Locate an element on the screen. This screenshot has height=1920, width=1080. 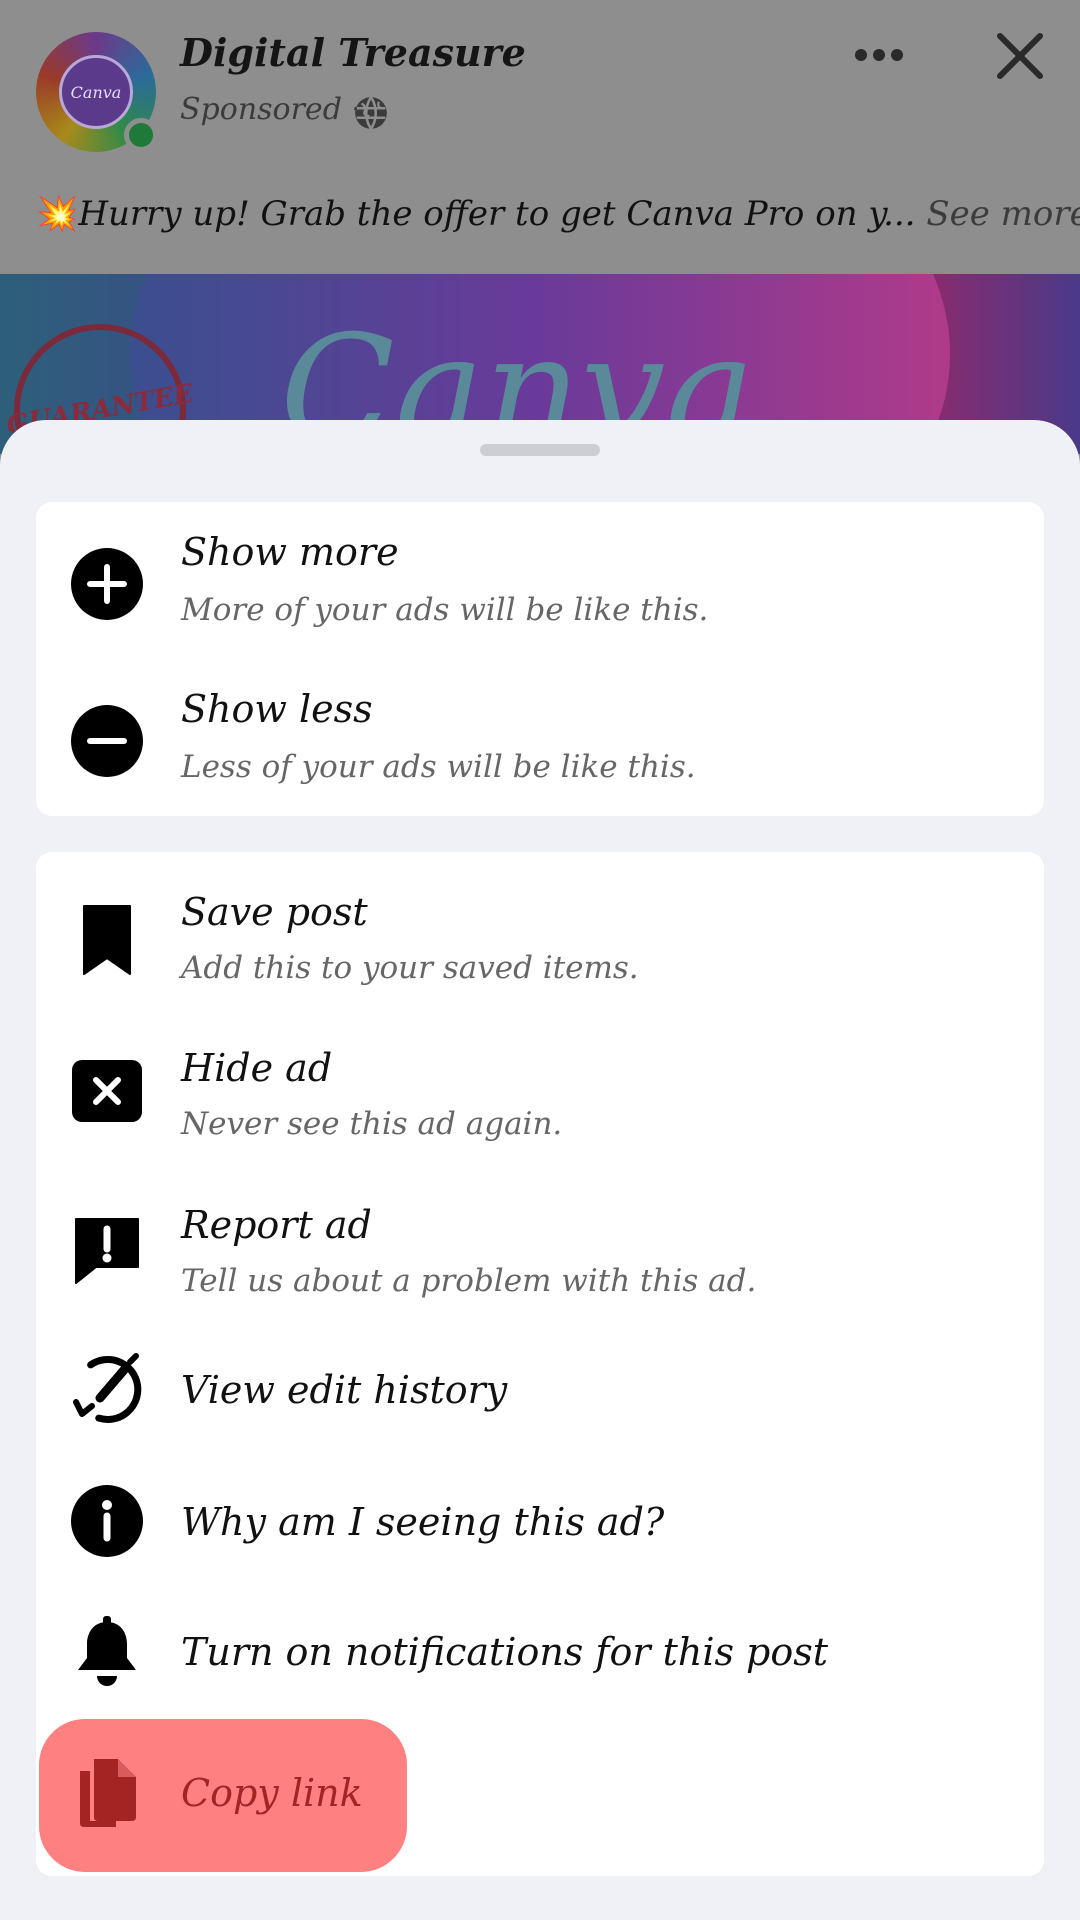
menu-item-title: Show more is located at coordinates (290, 552).